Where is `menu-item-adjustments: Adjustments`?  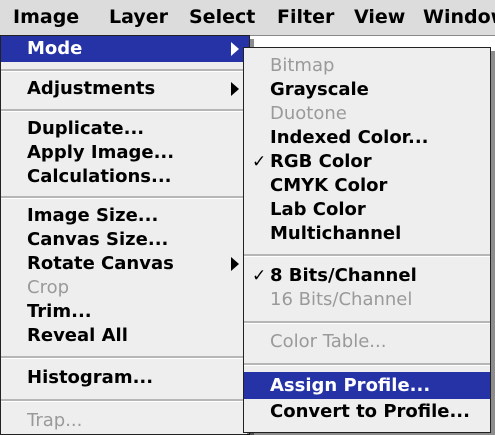
menu-item-adjustments: Adjustments is located at coordinates (125, 89).